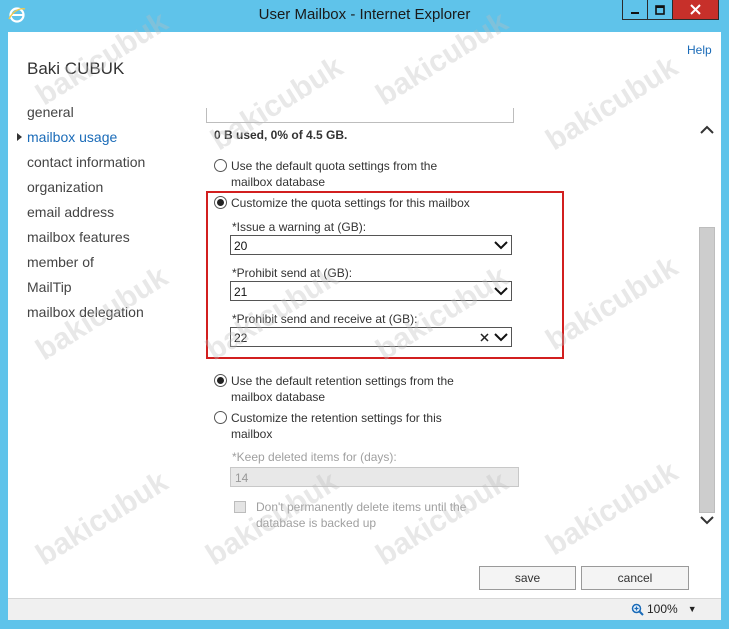  I want to click on prohibit-send-value: 21, so click(241, 292).